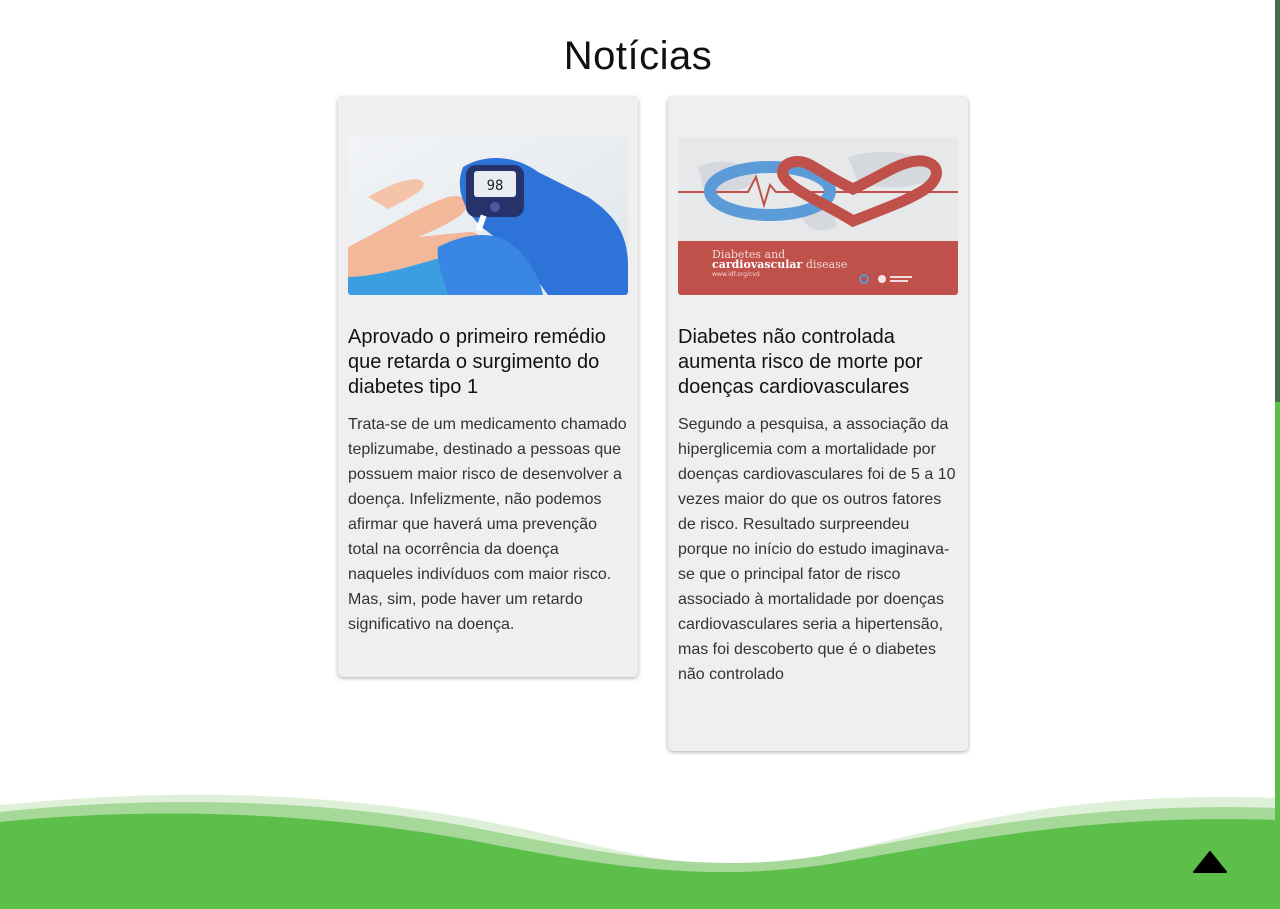 The image size is (1280, 909). What do you see at coordinates (736, 274) in the screenshot?
I see `banner-url: www.idf.org/cvd` at bounding box center [736, 274].